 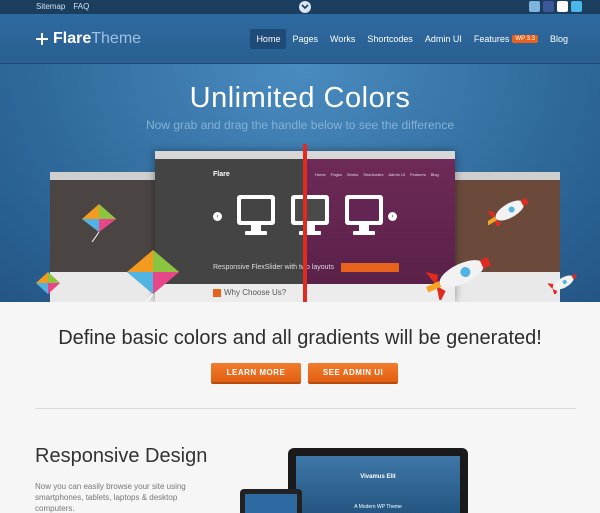 I want to click on text-line: computers., so click(x=55, y=508).